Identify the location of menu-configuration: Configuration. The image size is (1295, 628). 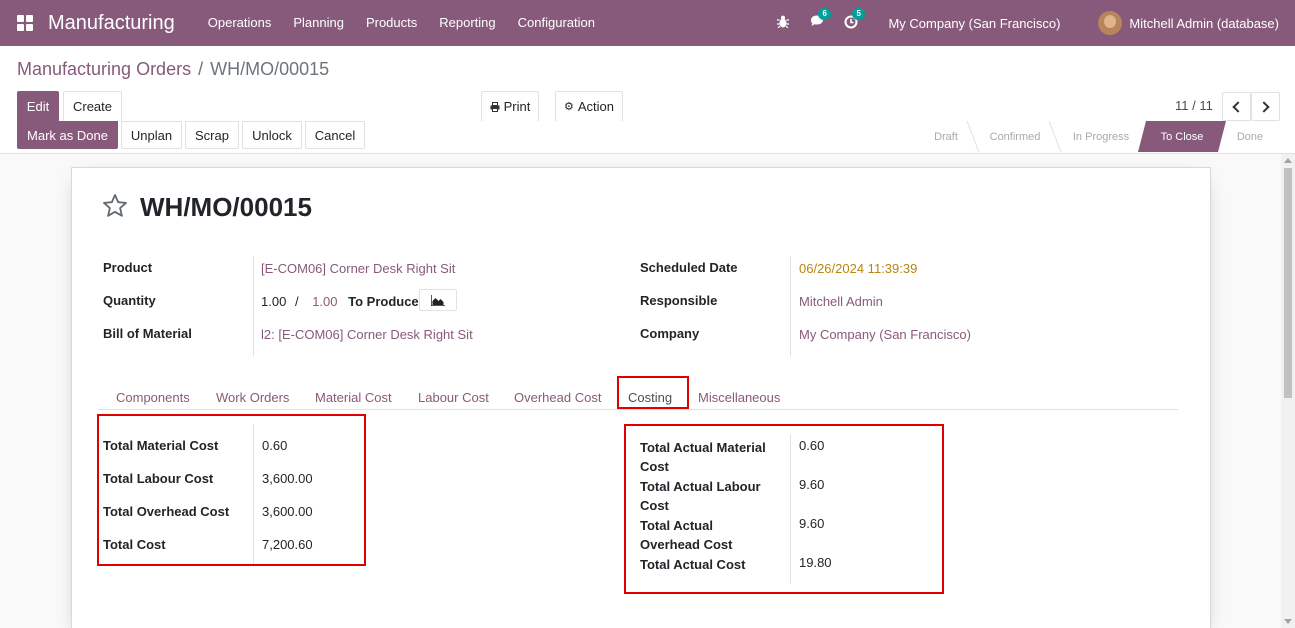
(556, 23).